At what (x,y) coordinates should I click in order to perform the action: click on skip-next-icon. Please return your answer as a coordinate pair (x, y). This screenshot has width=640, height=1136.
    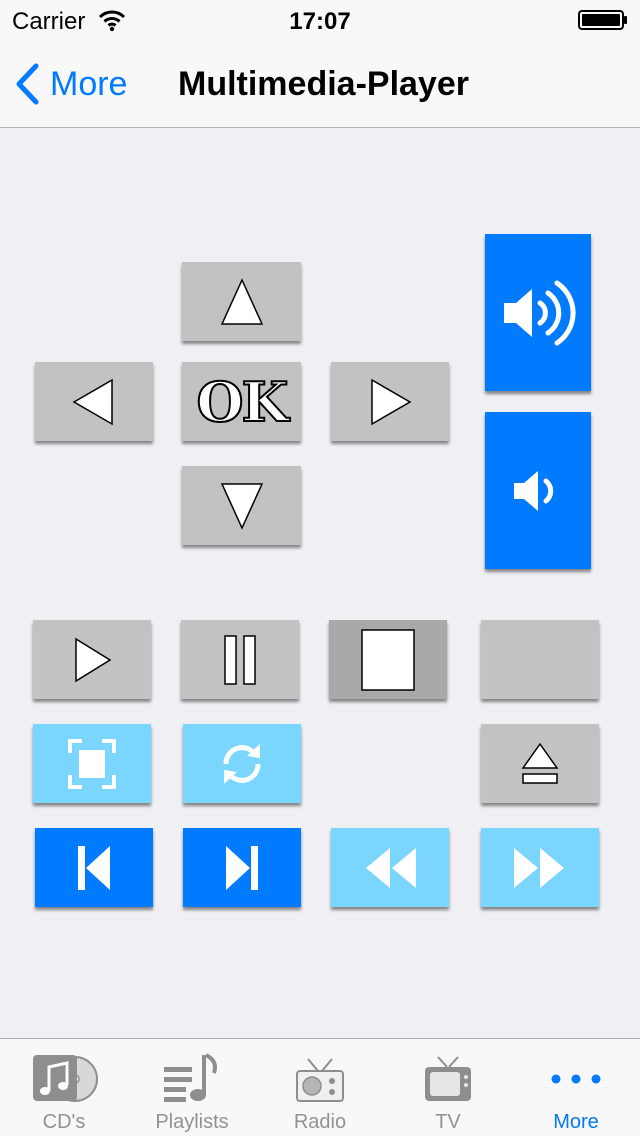
    Looking at the image, I should click on (242, 867).